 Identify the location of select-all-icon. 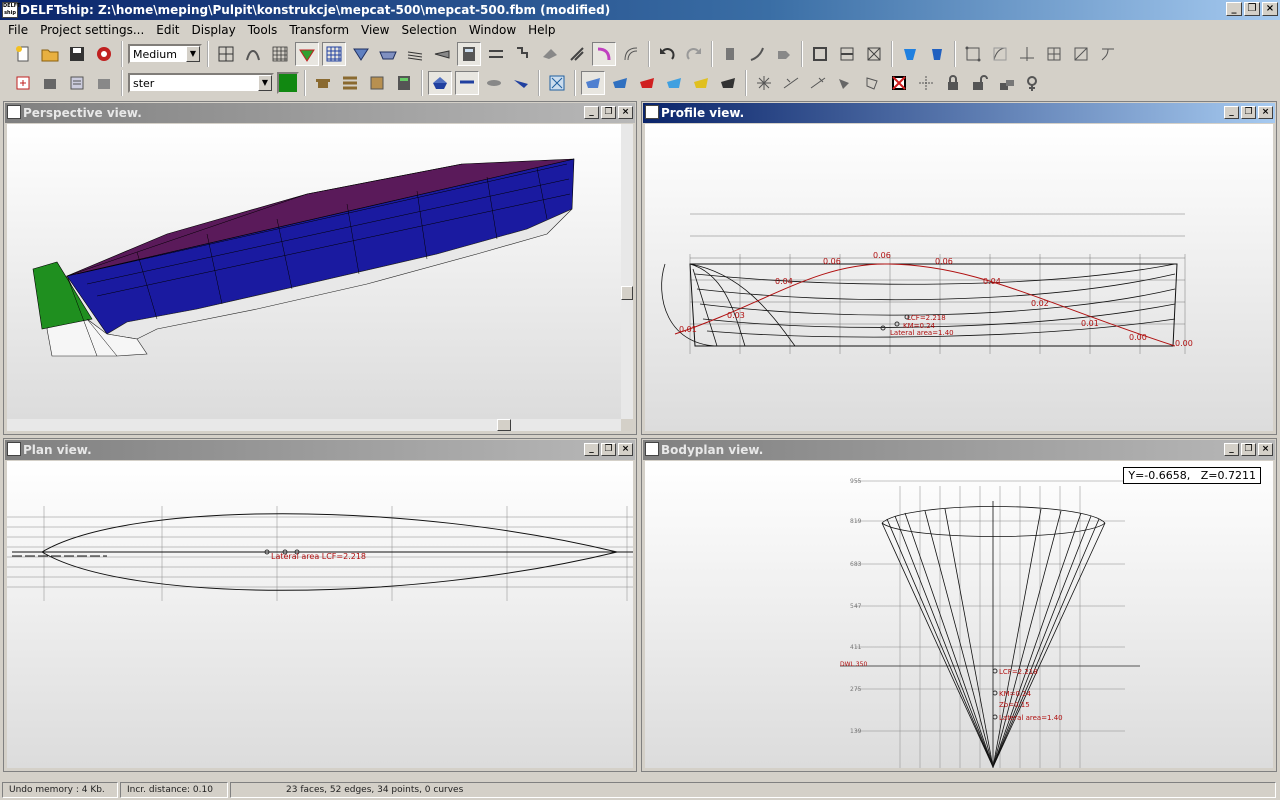
(593, 83).